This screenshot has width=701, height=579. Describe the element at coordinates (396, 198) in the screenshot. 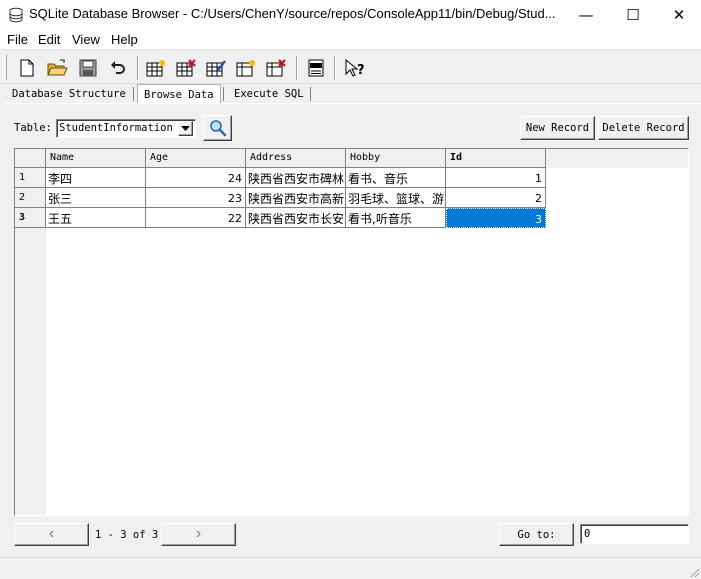

I see `table-cell: 羽毛球、篮球、游` at that location.